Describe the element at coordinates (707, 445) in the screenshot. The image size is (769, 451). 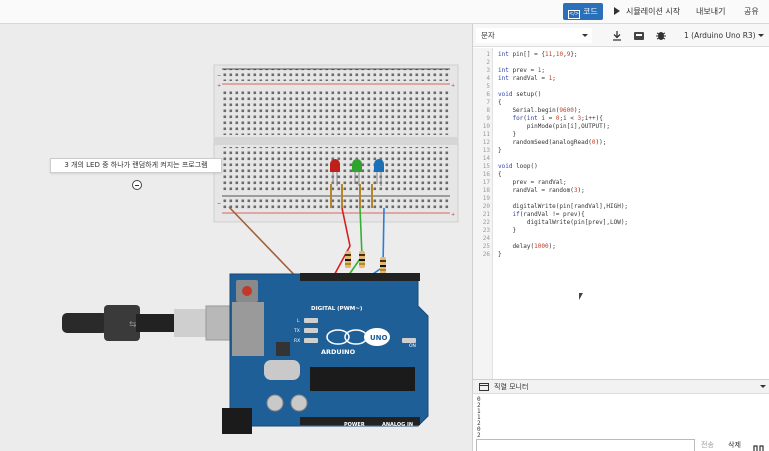
I see `send-button: 전송` at that location.